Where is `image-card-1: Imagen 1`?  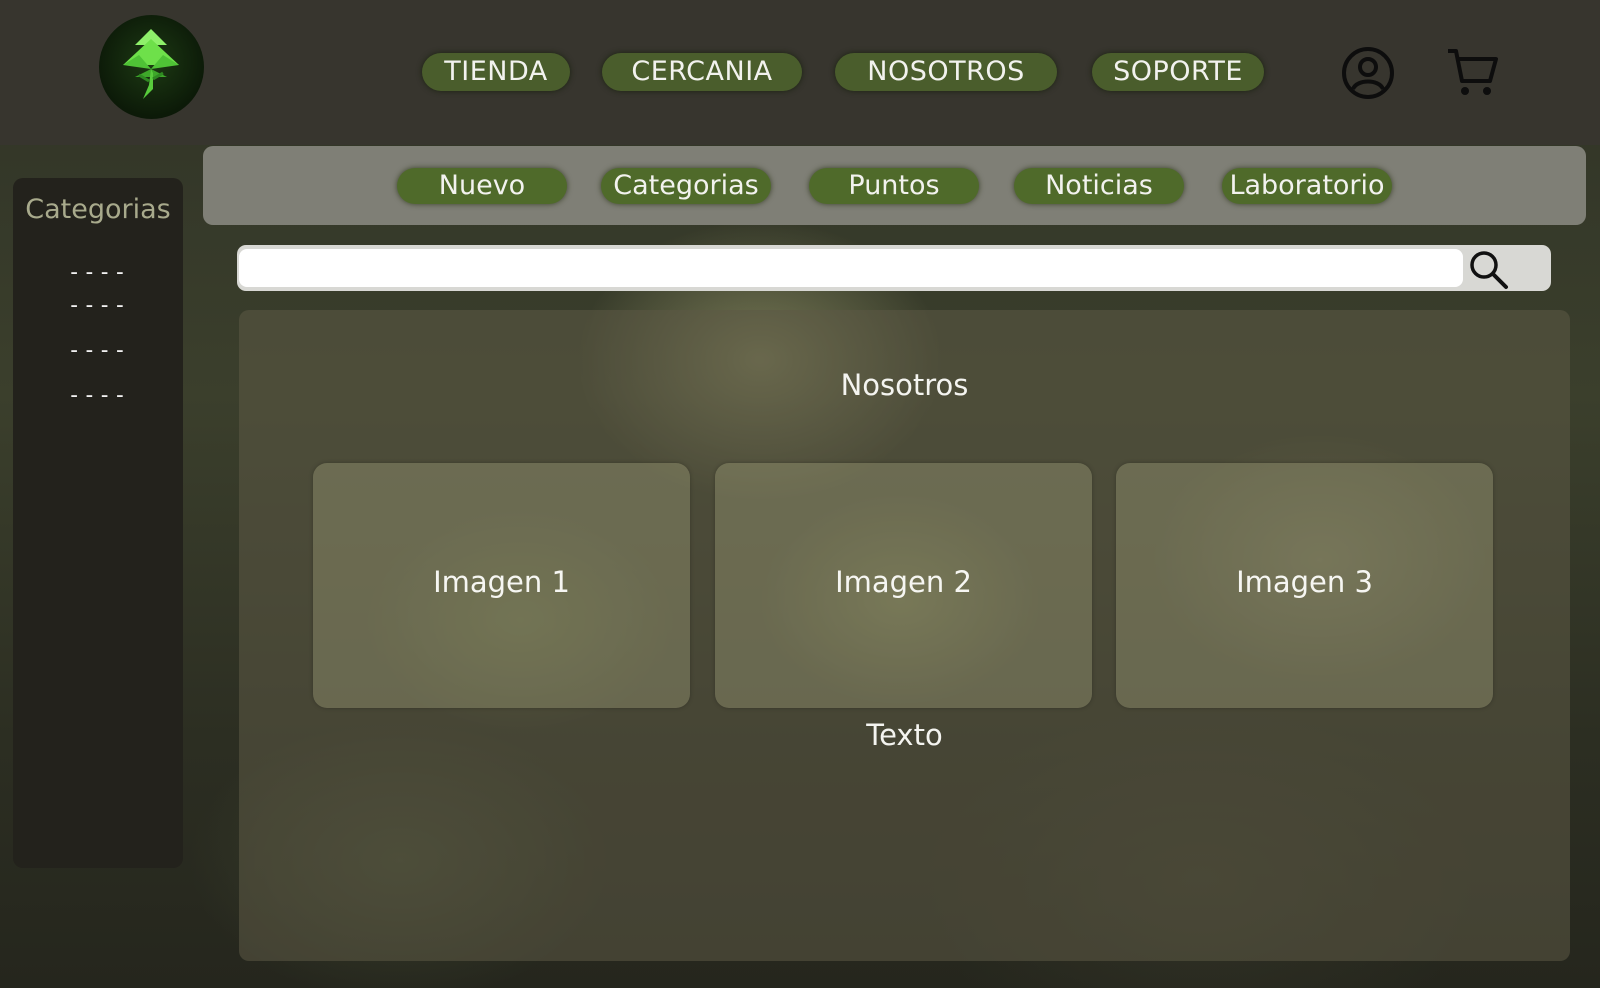 image-card-1: Imagen 1 is located at coordinates (501, 585).